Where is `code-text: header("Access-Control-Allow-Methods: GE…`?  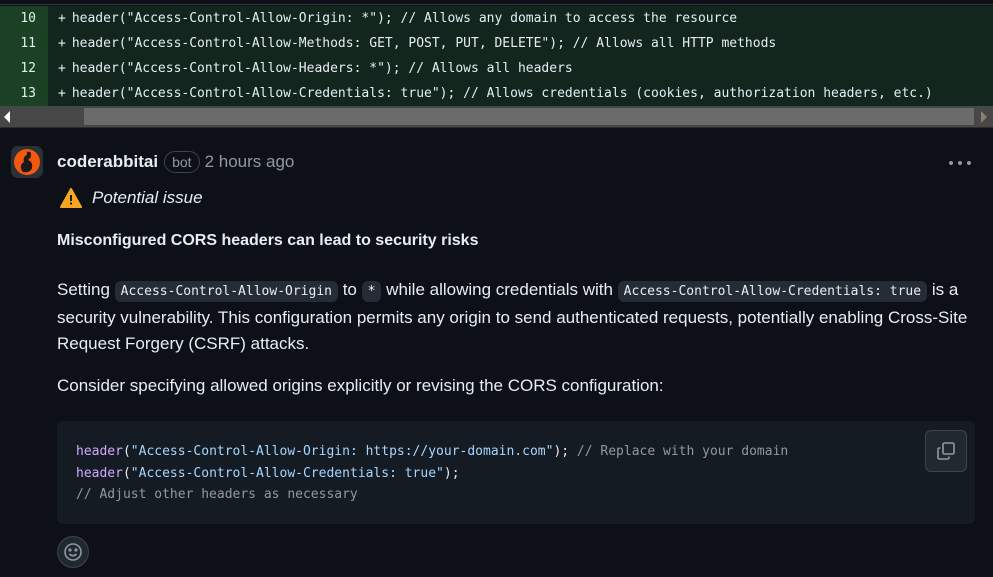
code-text: header("Access-Control-Allow-Methods: GE… is located at coordinates (424, 43).